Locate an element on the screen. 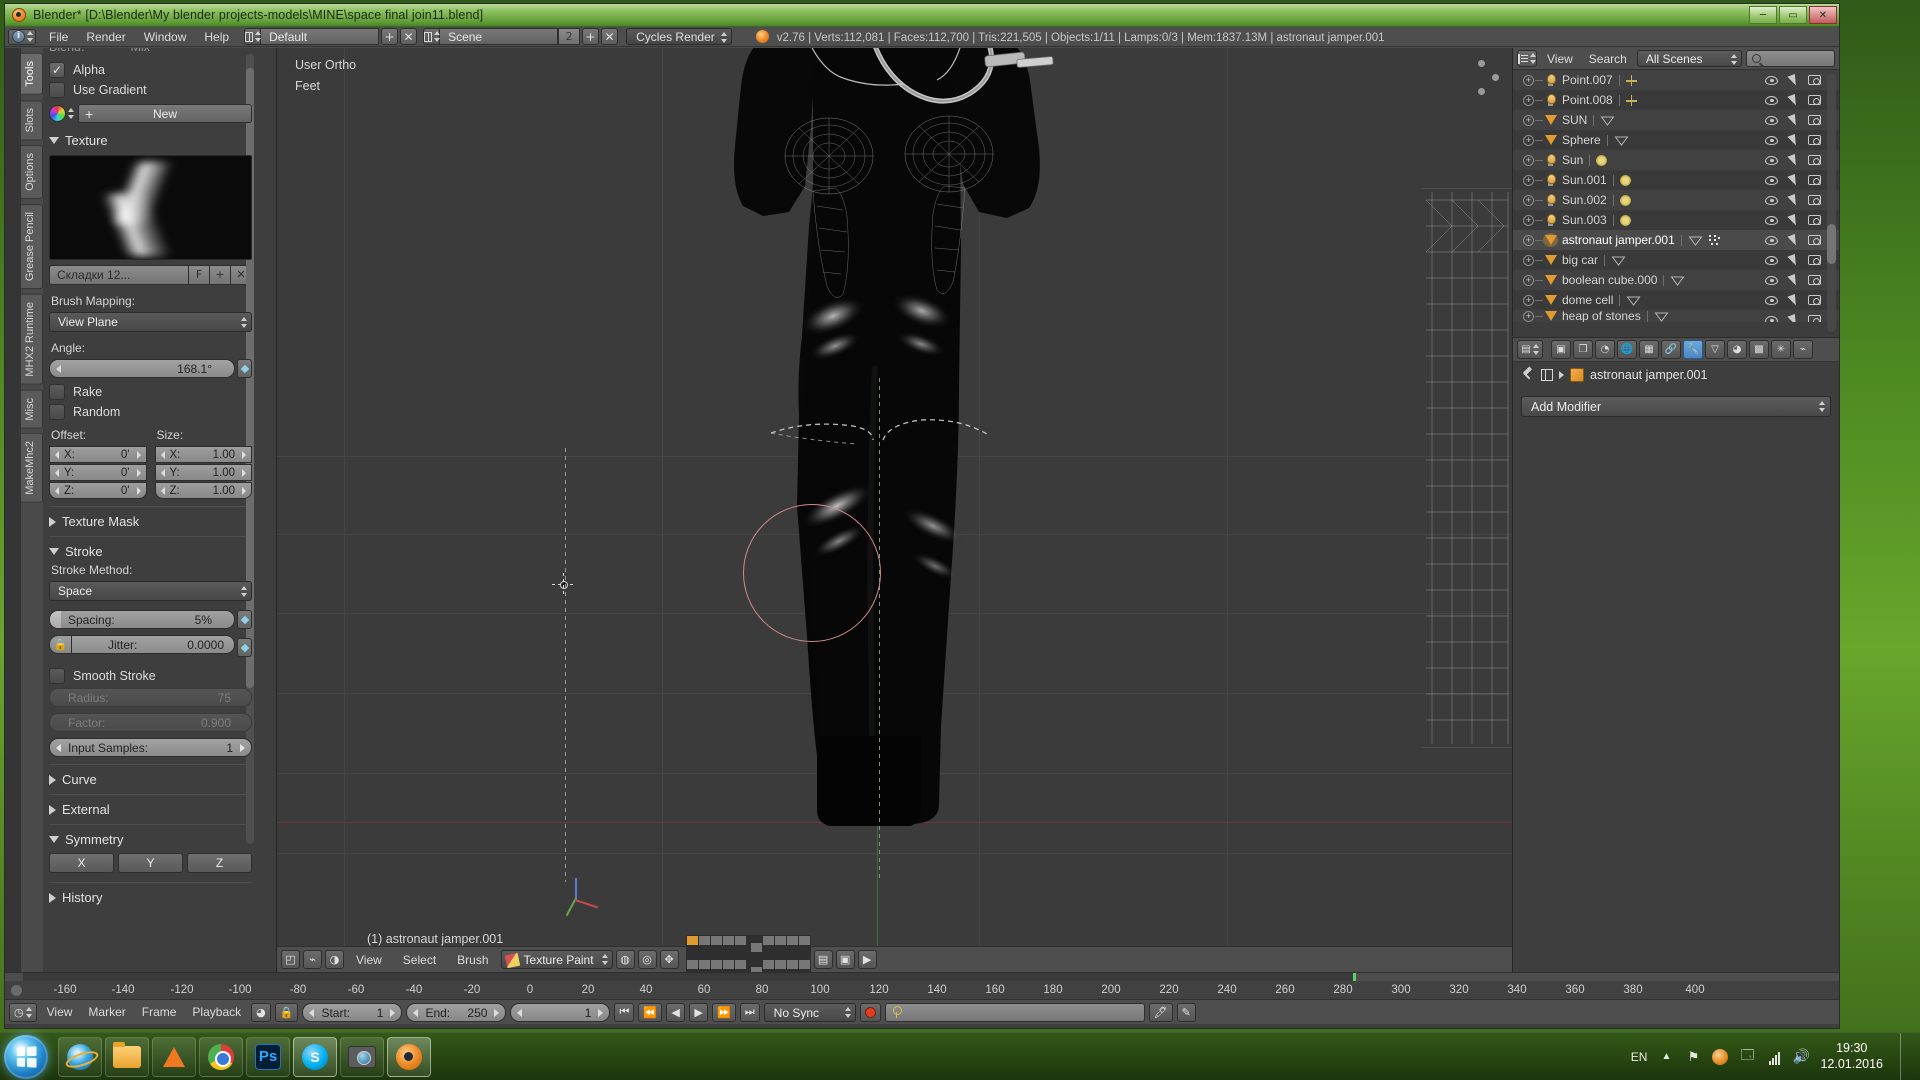 This screenshot has width=1920, height=1080. outliner-row-sun-002: + Sun.002 is located at coordinates (1676, 200).